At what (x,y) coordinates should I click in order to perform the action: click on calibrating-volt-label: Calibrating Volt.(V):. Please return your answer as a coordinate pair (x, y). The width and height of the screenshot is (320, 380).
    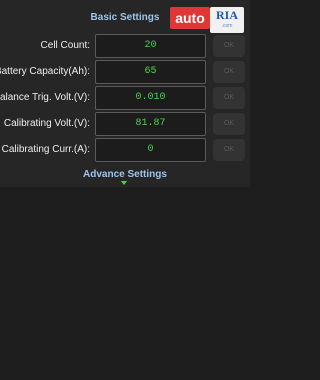
    Looking at the image, I should click on (46, 123).